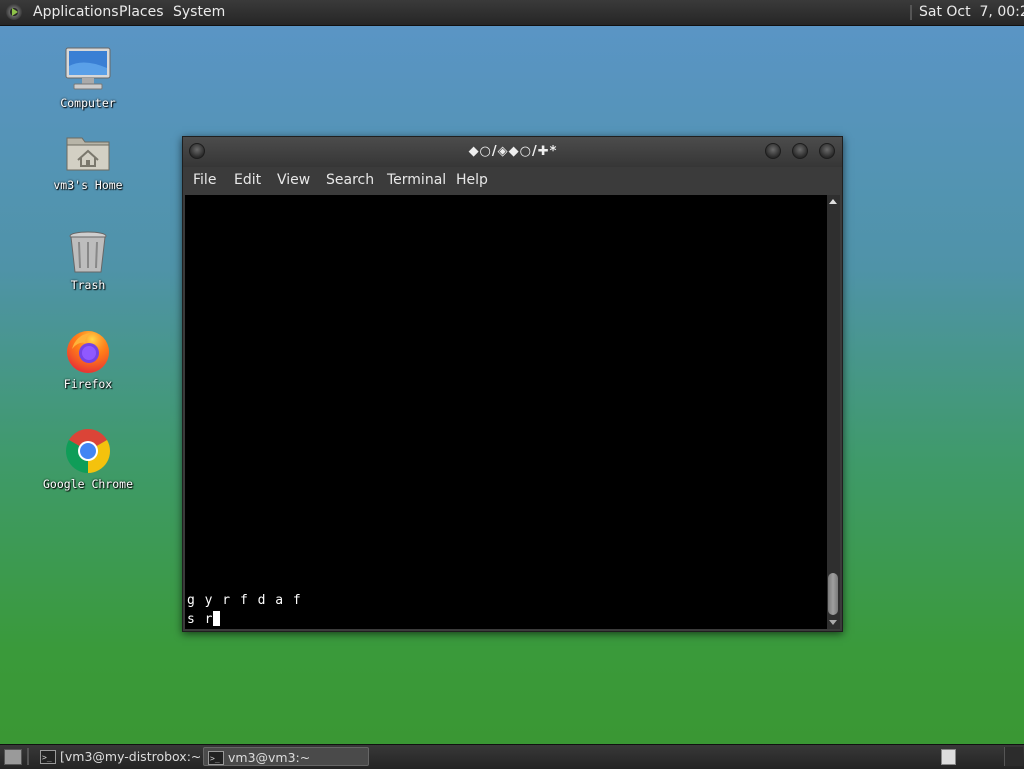 Image resolution: width=1024 pixels, height=769 pixels. Describe the element at coordinates (269, 757) in the screenshot. I see `taskbar-item-label: vm3@vm3:~` at that location.